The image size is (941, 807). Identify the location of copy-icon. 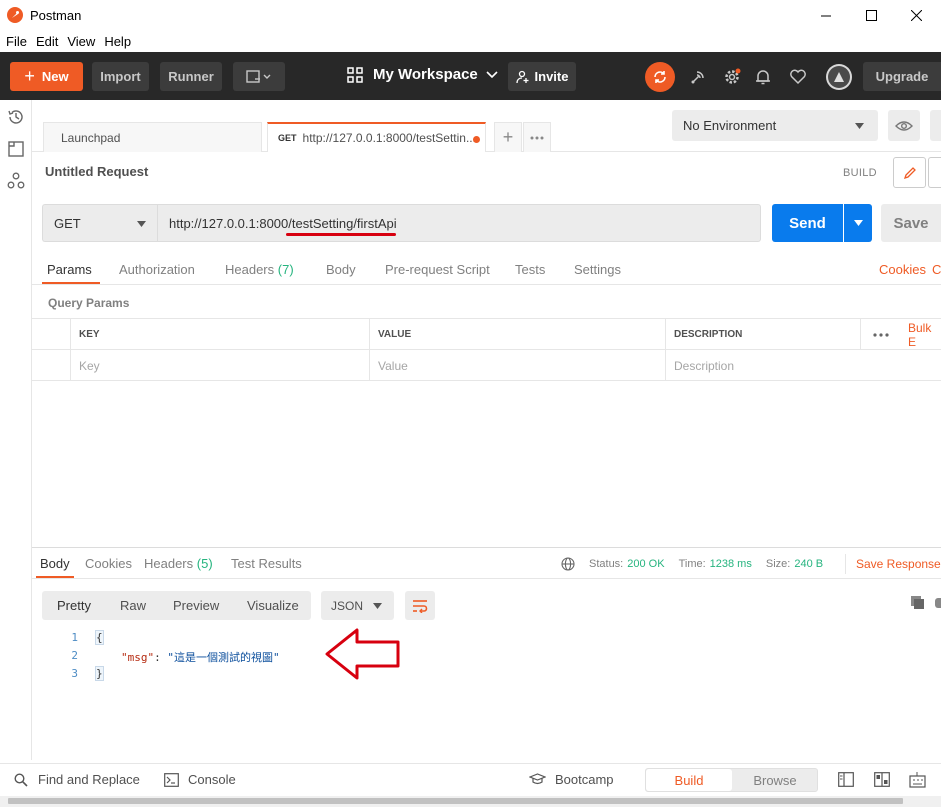
(918, 604).